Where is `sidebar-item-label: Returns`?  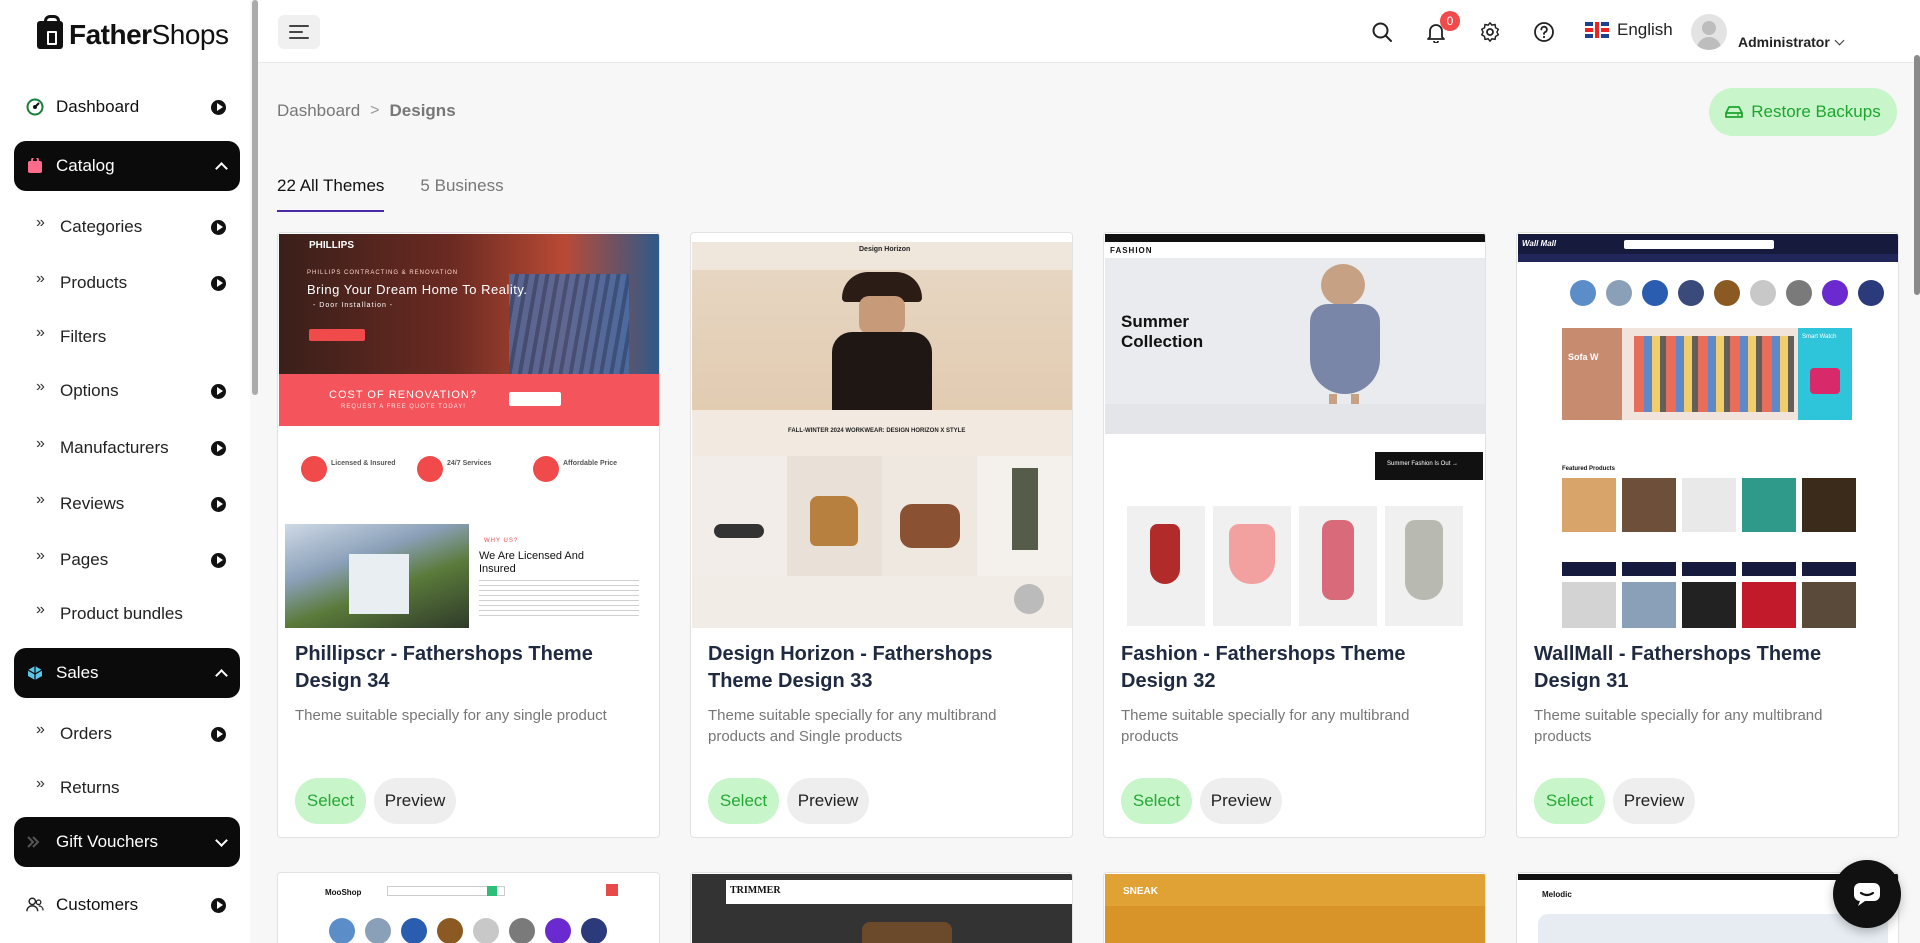
sidebar-item-label: Returns is located at coordinates (90, 787).